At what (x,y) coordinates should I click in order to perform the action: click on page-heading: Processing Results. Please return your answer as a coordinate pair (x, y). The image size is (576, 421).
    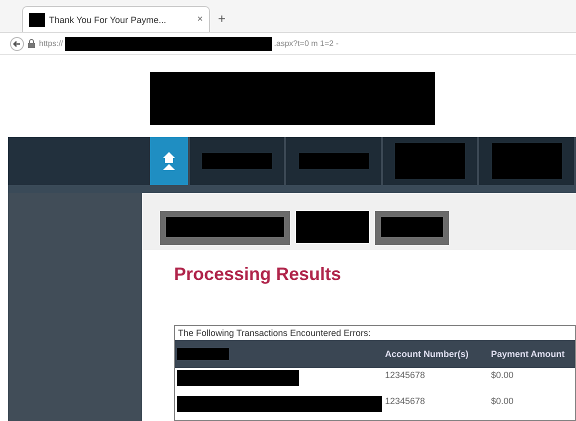
    Looking at the image, I should click on (258, 275).